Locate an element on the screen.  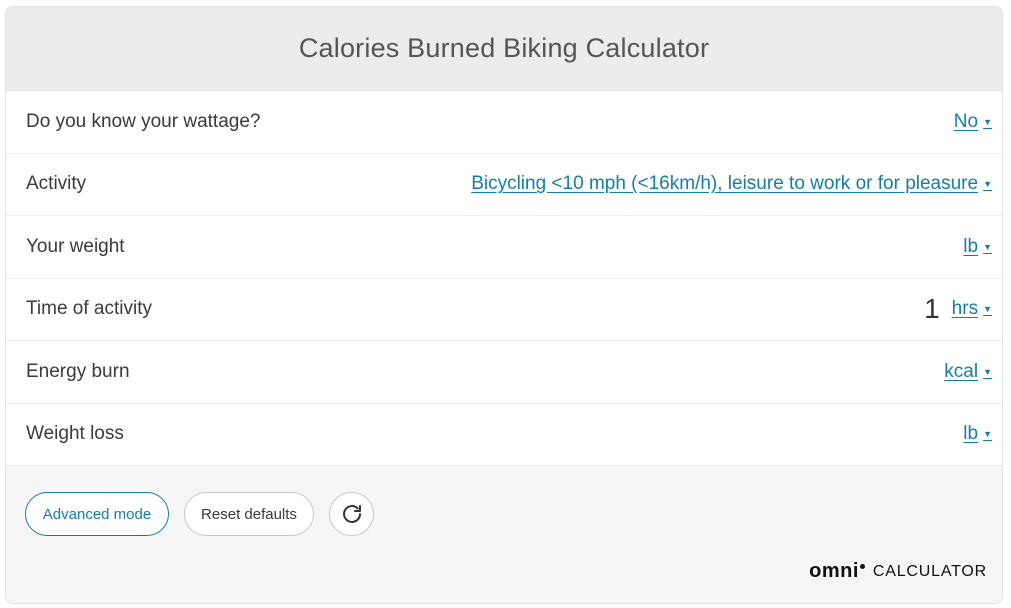
energy-control: kcal ▼ is located at coordinates (962, 372).